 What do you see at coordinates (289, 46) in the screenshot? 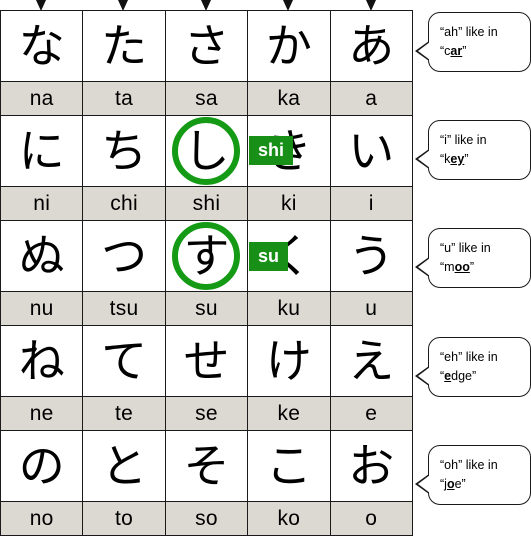
I see `kana-cell-ka: か` at bounding box center [289, 46].